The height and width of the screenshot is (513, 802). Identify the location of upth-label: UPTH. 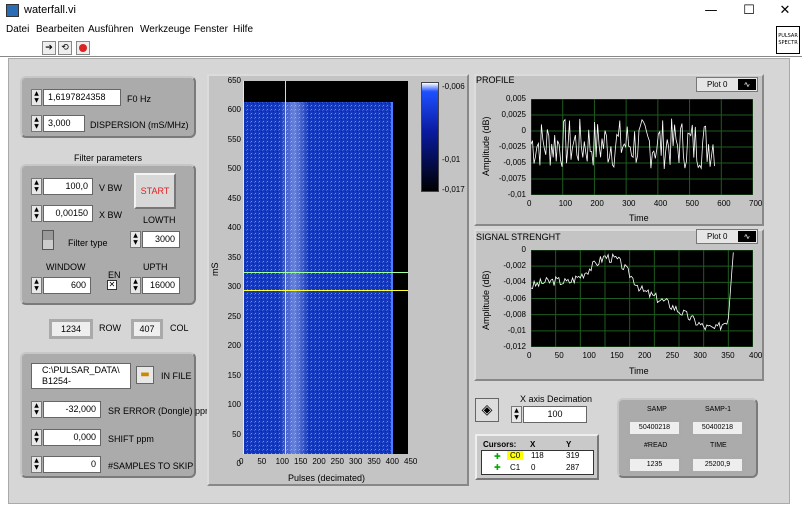
(155, 267).